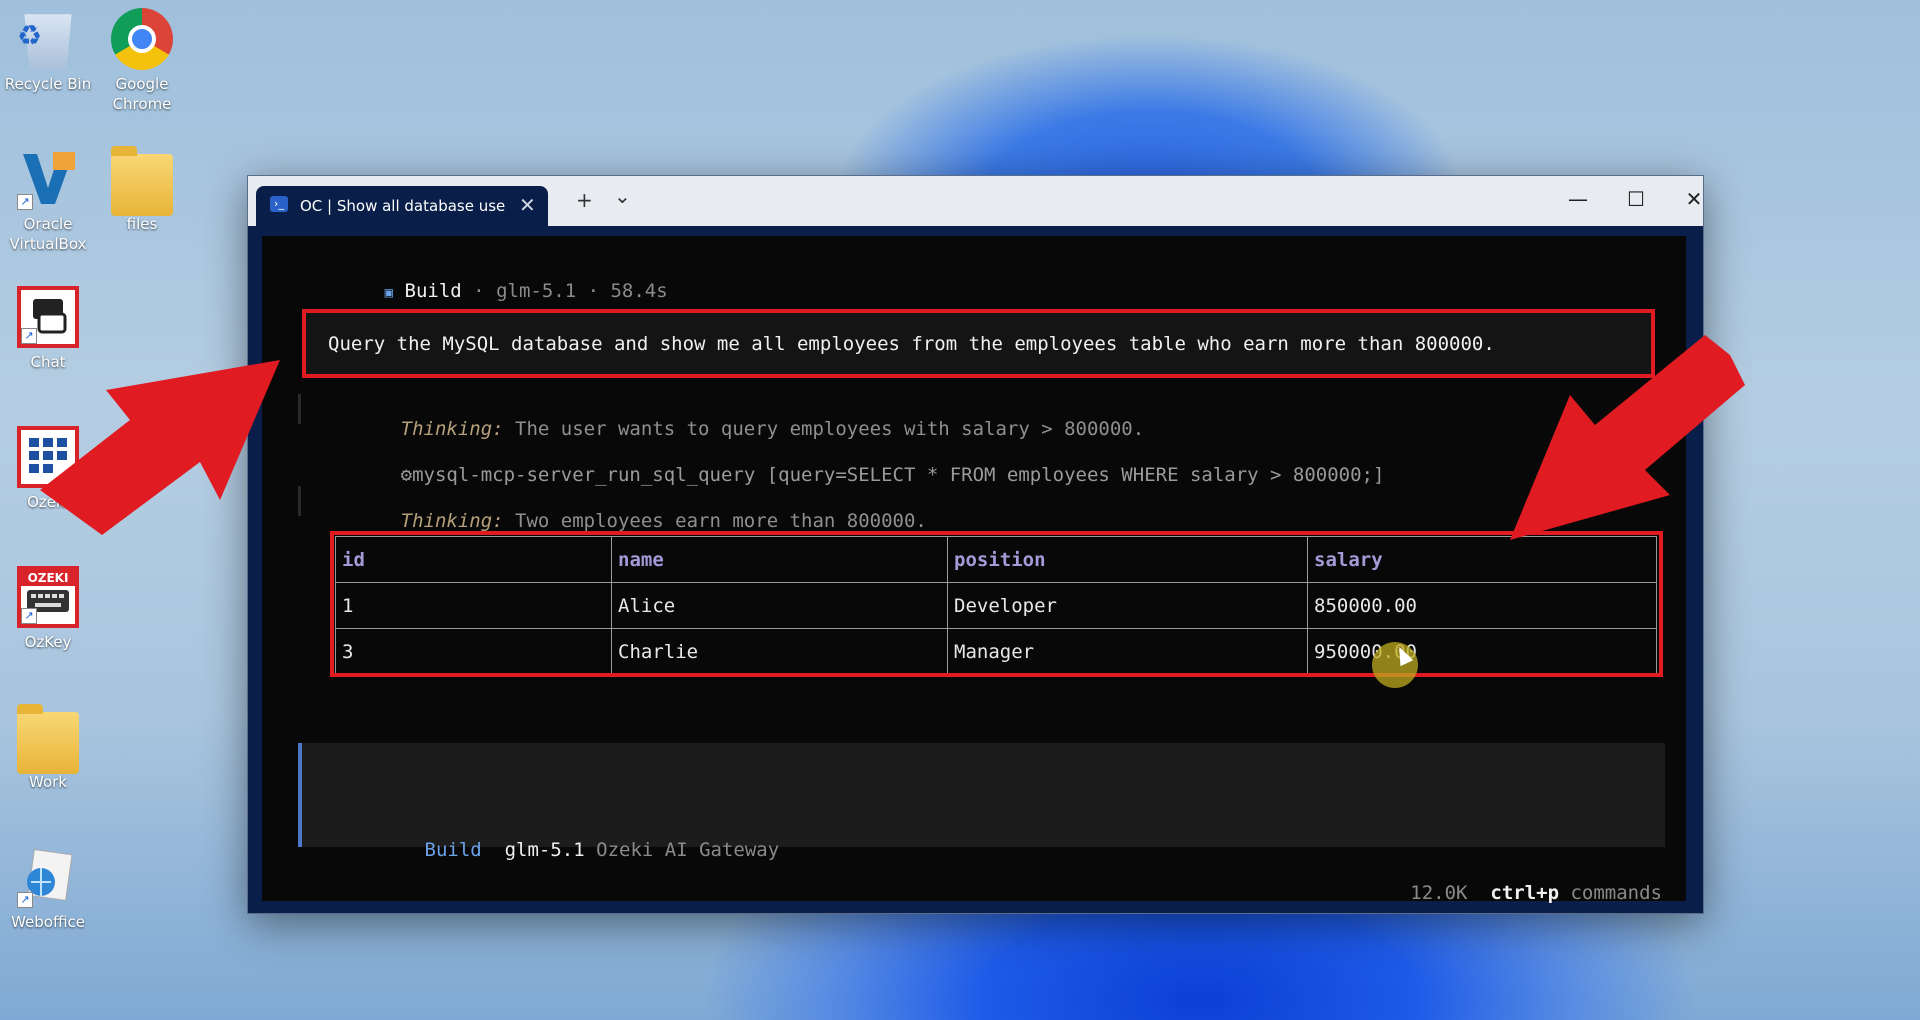 This screenshot has height=1020, width=1920. Describe the element at coordinates (622, 196) in the screenshot. I see `tab-dropdown-button: ⌄` at that location.